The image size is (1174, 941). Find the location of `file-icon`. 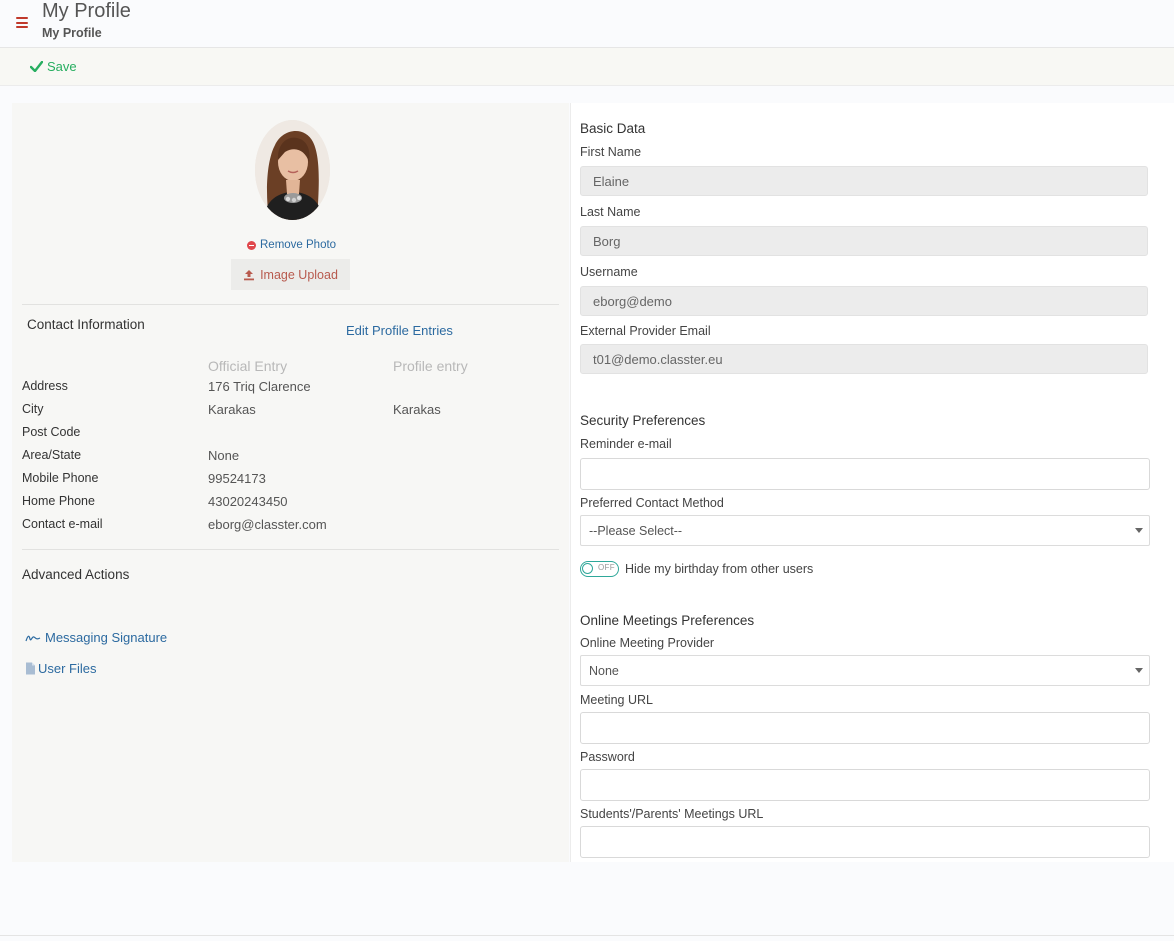

file-icon is located at coordinates (30, 668).